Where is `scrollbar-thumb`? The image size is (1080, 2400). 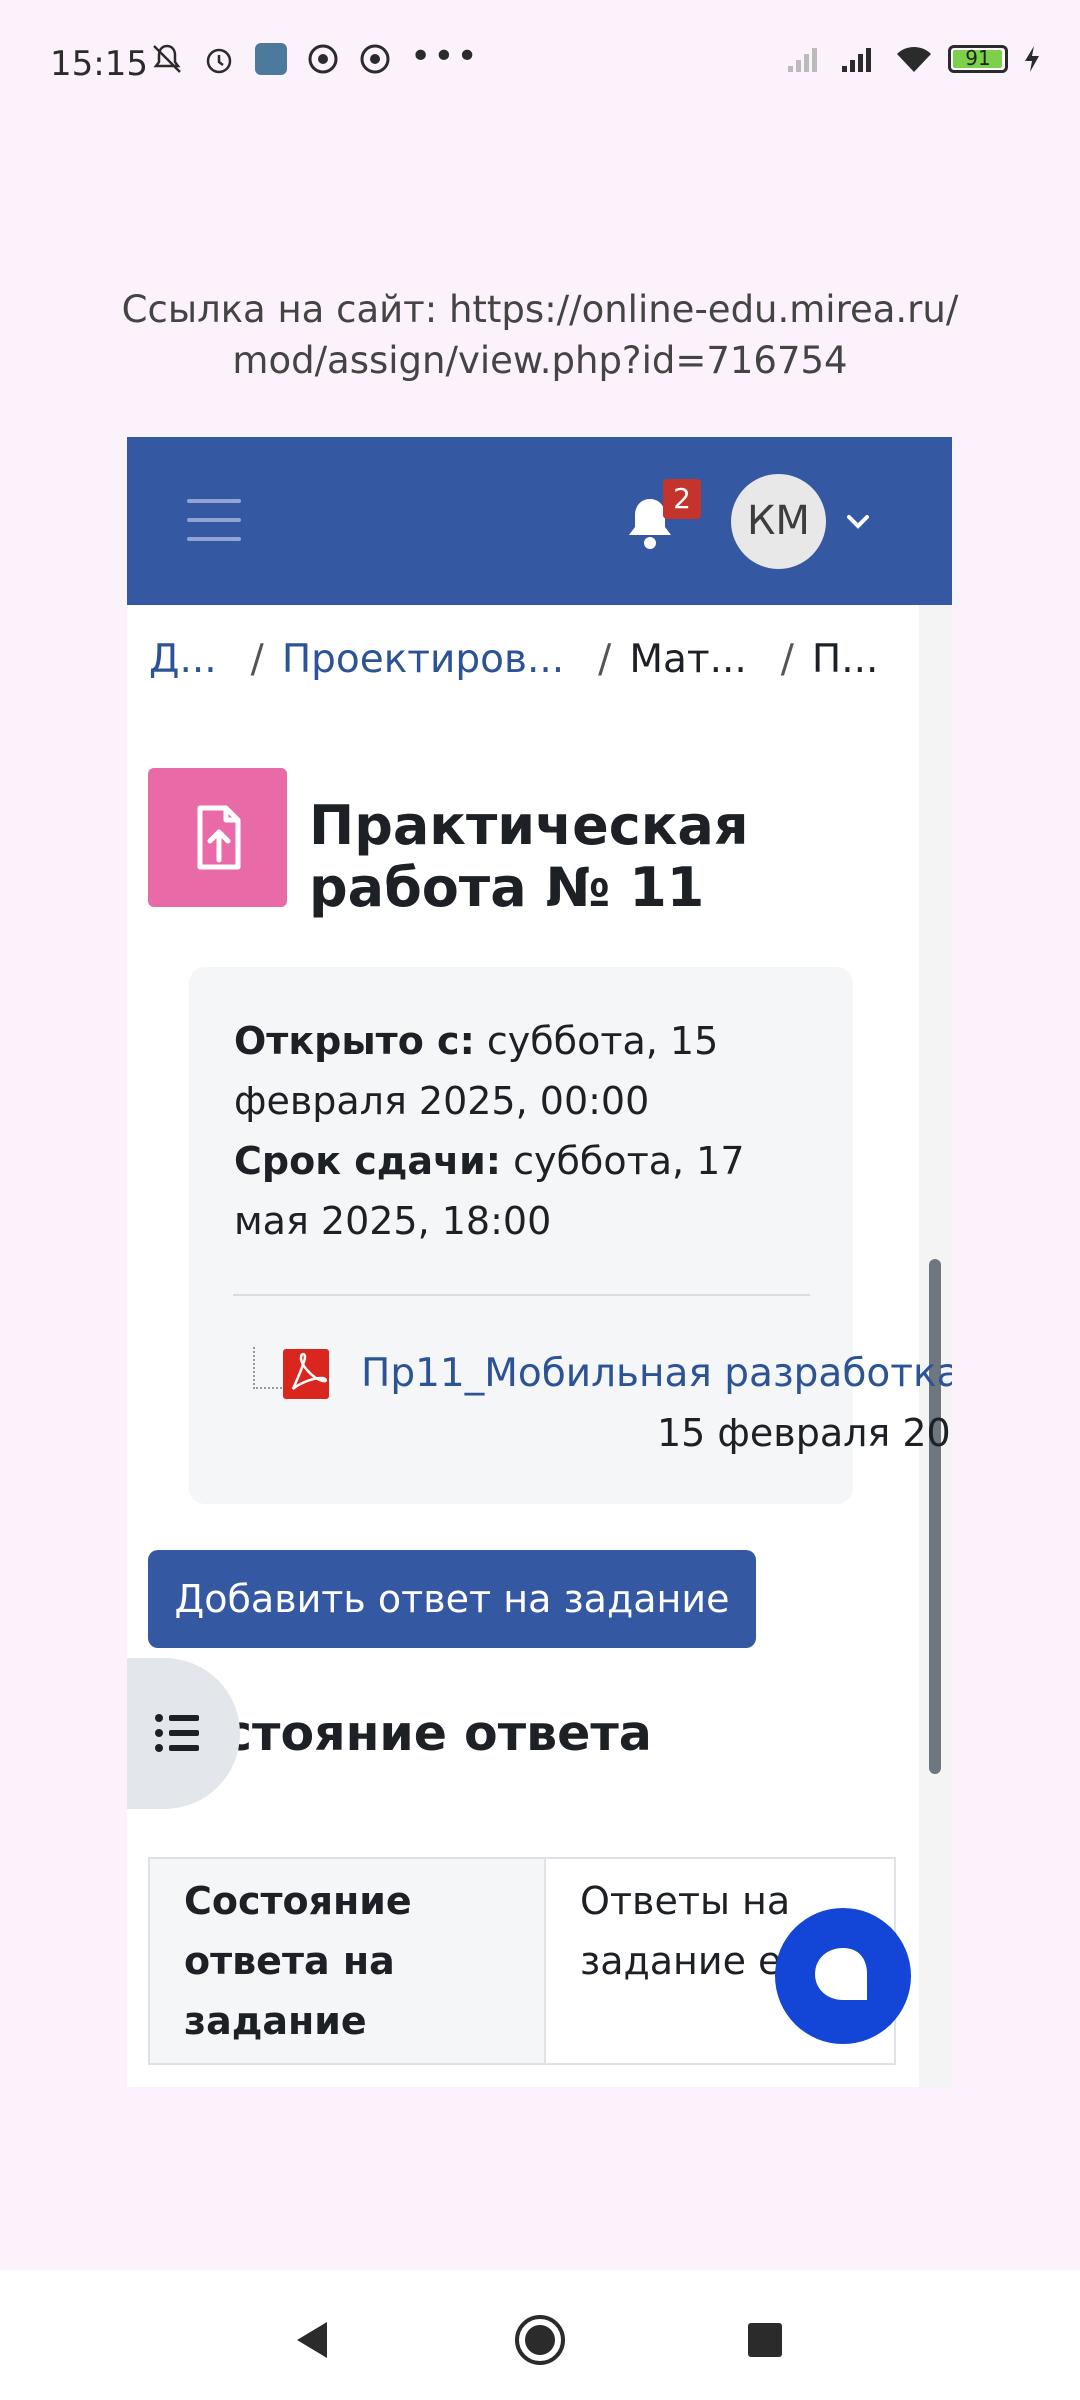
scrollbar-thumb is located at coordinates (935, 1516).